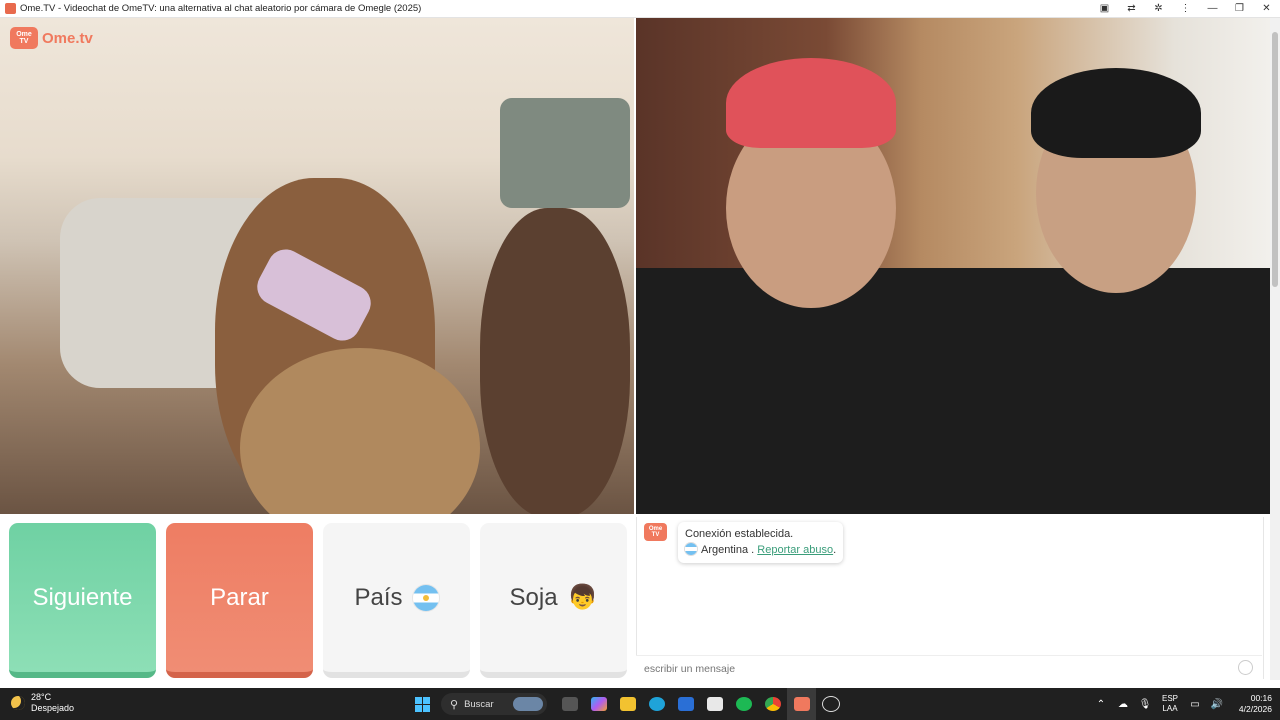 This screenshot has height=720, width=1280. Describe the element at coordinates (795, 550) in the screenshot. I see `report-abuse-link: Reportar abuso` at that location.